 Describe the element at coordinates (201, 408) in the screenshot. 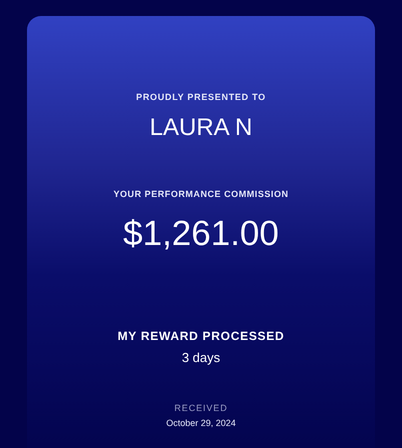

I see `received-label: RECEIVED` at that location.